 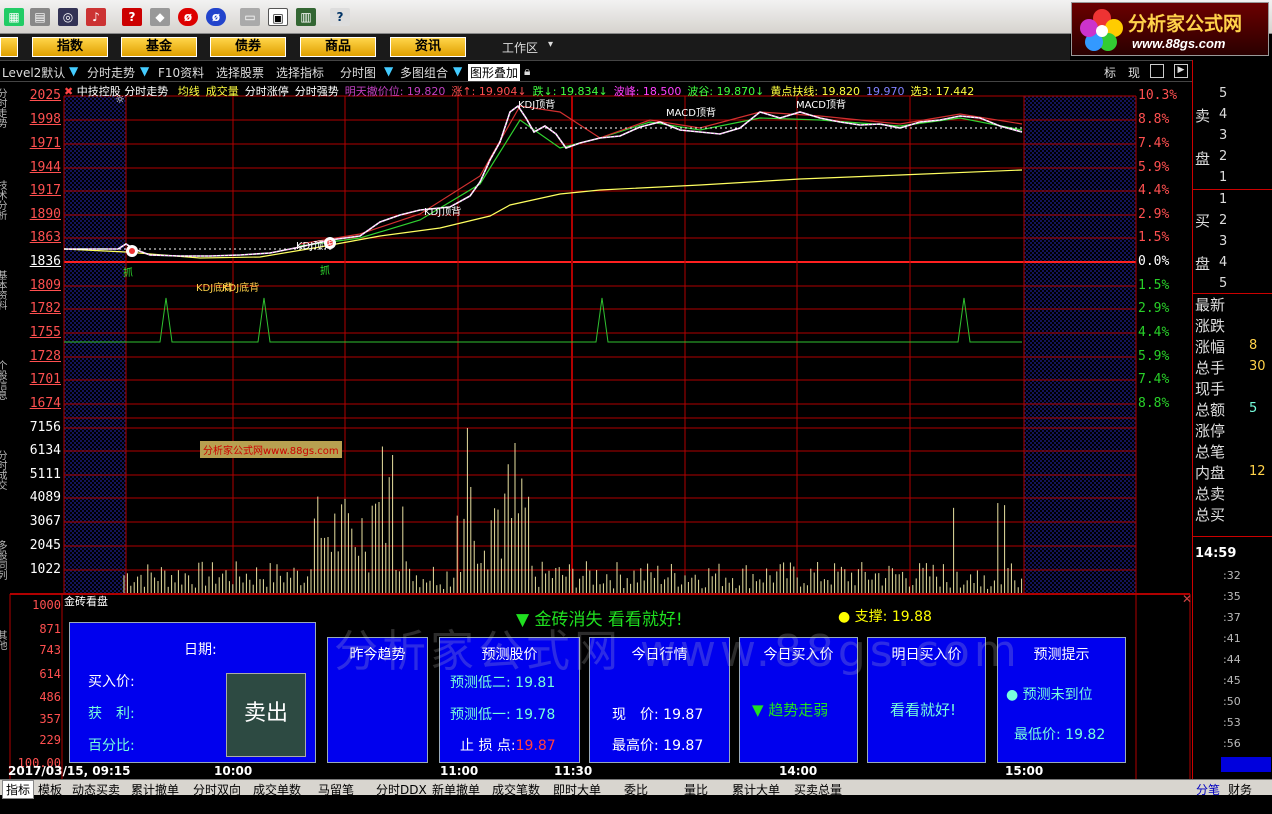 I want to click on grid-icon: ▤, so click(x=40, y=17).